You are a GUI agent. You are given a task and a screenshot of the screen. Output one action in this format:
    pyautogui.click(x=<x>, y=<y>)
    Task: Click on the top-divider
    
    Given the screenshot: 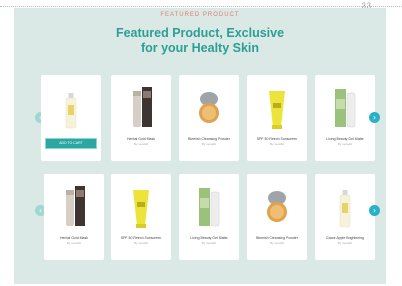 What is the action you would take?
    pyautogui.click(x=201, y=6)
    